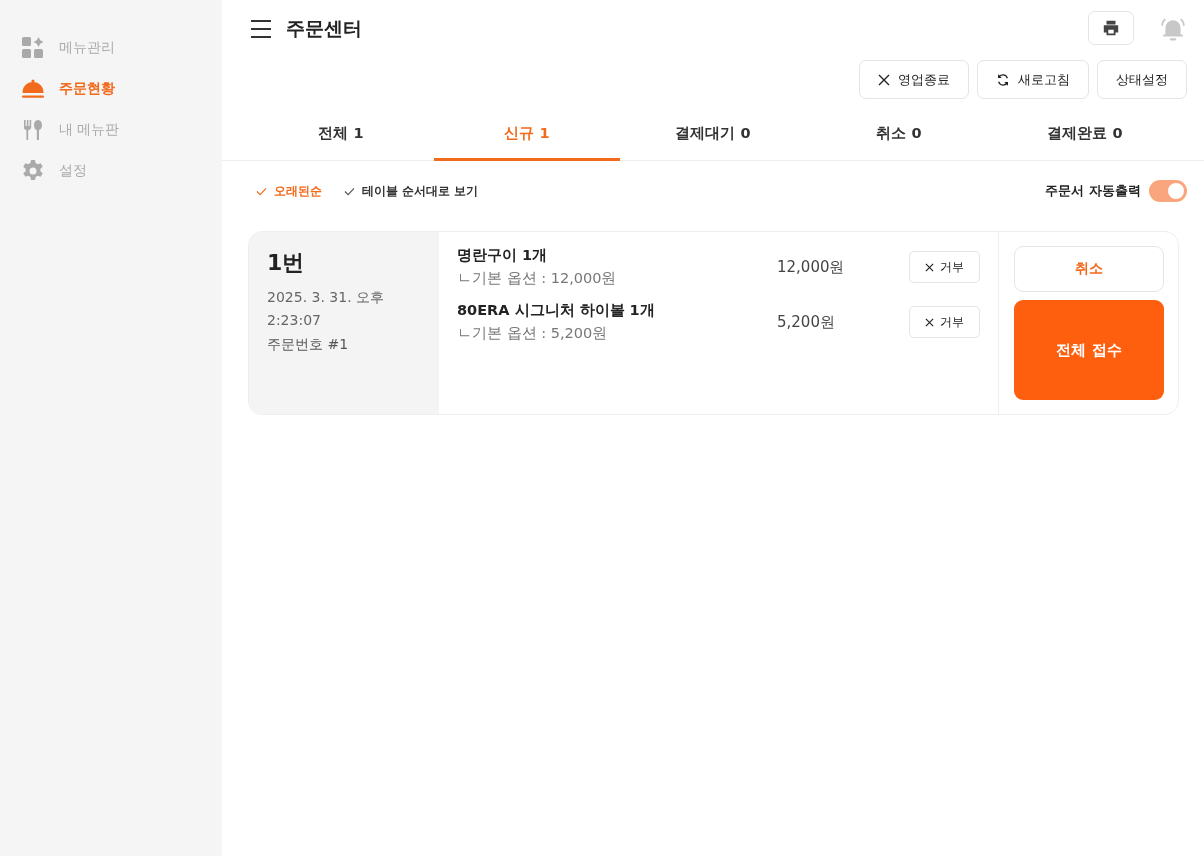  I want to click on table-number: 1번, so click(286, 263).